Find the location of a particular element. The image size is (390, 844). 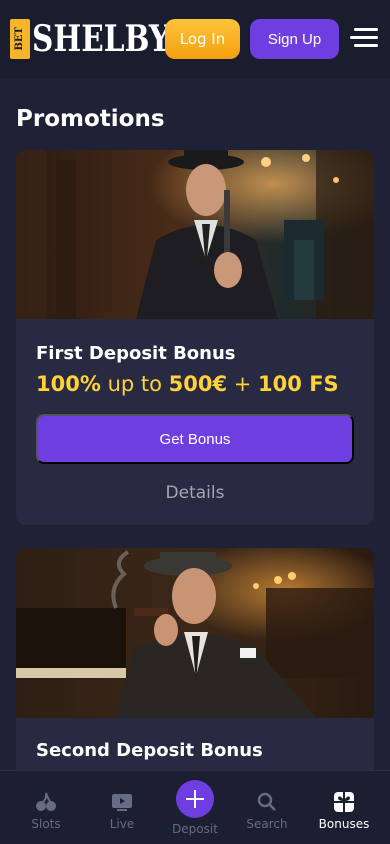

get-bonus-button: Get Bonus is located at coordinates (195, 439).